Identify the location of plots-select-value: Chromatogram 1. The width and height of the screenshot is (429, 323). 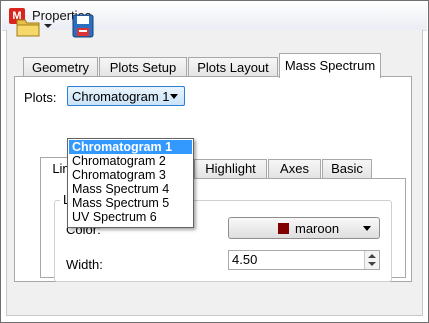
(121, 96).